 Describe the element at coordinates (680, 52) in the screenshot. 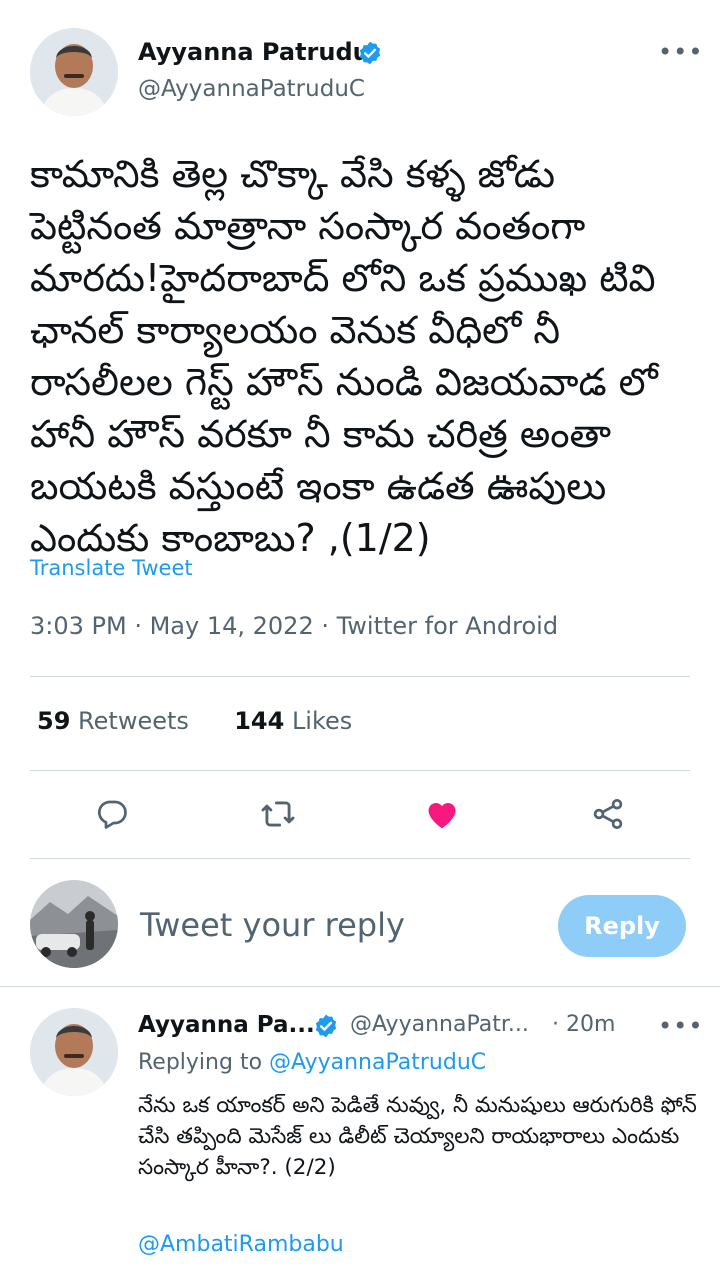

I see `more-options-icon: •••` at that location.